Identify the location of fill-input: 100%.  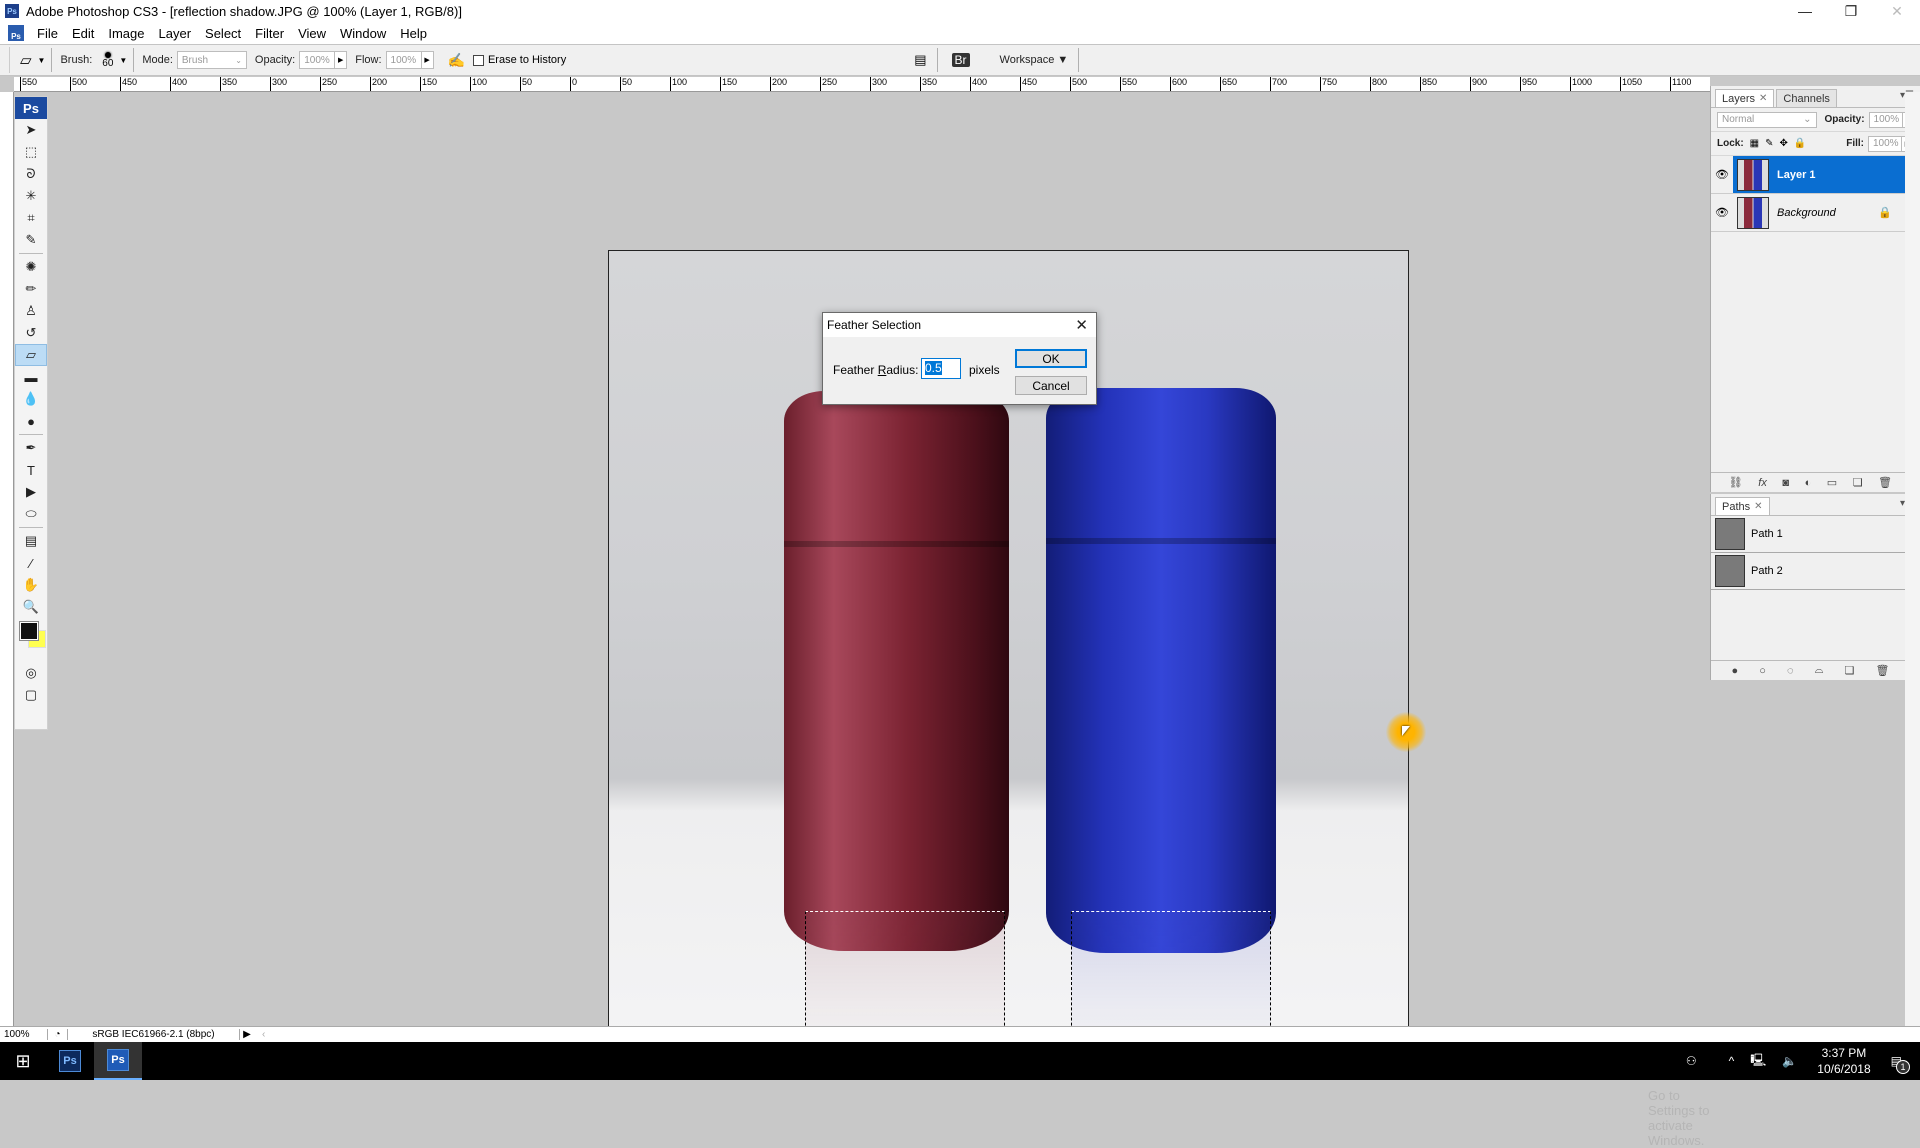
(1885, 143).